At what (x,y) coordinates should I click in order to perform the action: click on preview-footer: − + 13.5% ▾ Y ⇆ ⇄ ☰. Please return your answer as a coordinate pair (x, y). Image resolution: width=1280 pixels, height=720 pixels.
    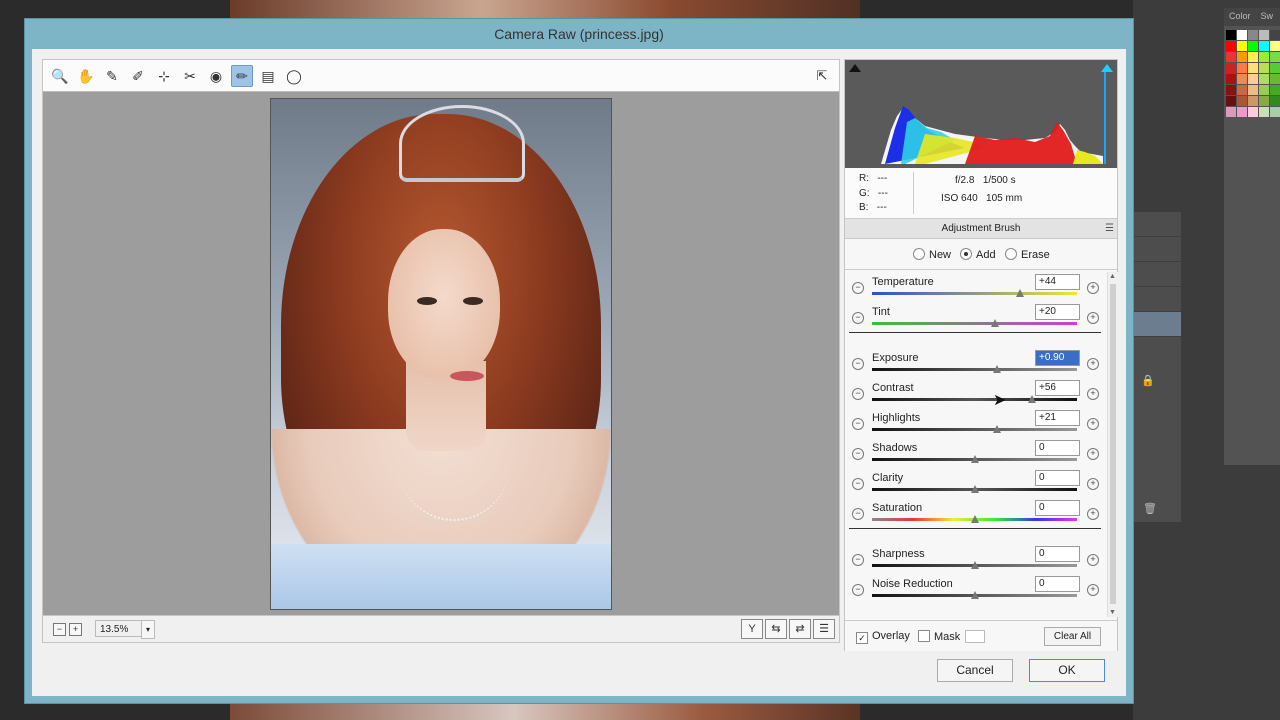
    Looking at the image, I should click on (441, 629).